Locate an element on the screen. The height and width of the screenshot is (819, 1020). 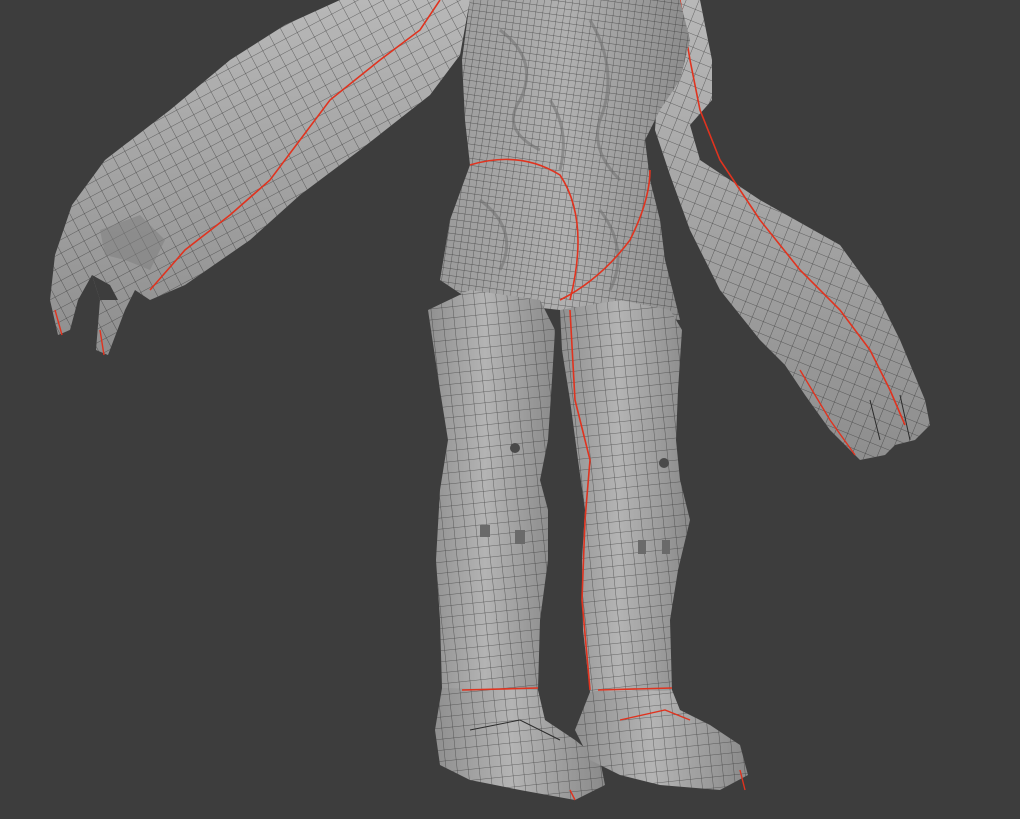
torso-mesh is located at coordinates (565, 160).